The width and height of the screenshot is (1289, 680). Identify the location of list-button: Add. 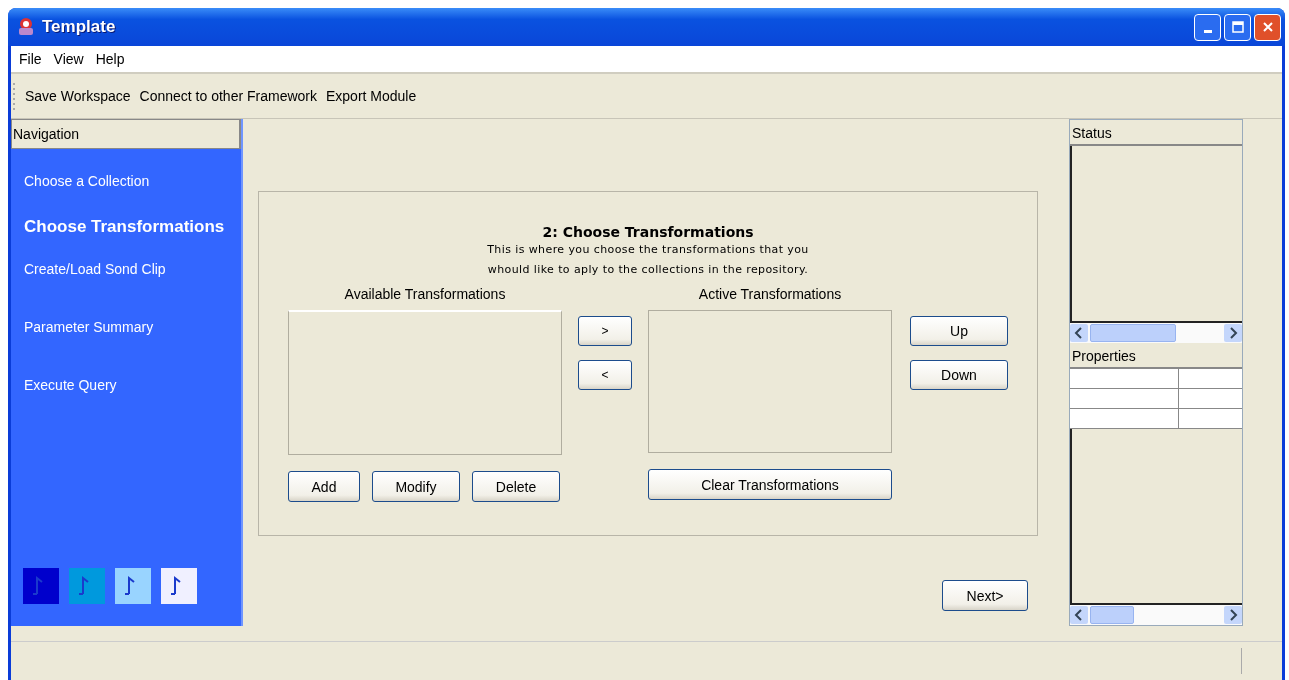
(324, 486).